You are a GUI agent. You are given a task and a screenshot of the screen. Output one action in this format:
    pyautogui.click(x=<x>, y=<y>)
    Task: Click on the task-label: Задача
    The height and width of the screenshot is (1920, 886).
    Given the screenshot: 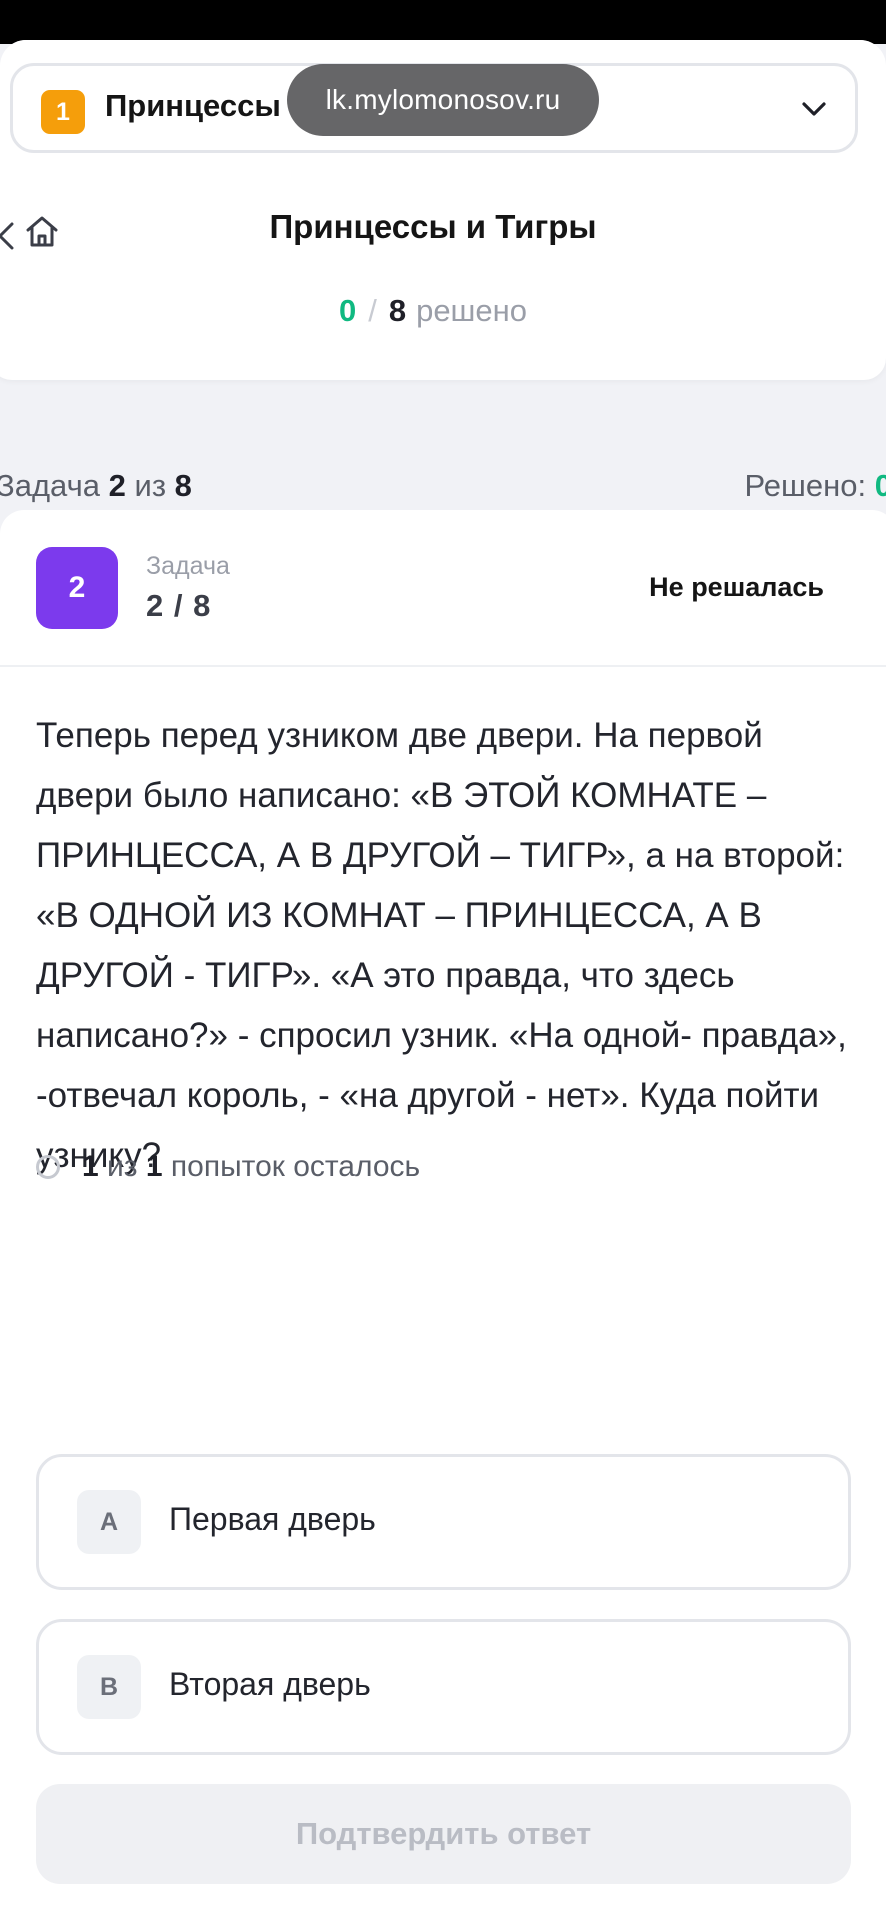 What is the action you would take?
    pyautogui.click(x=188, y=566)
    